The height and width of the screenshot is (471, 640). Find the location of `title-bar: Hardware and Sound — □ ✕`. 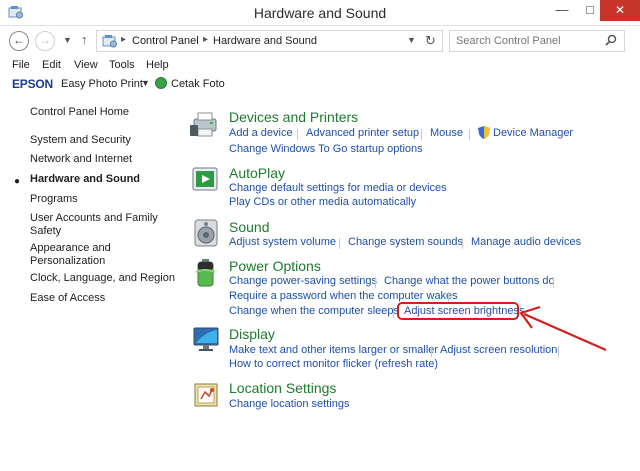

title-bar: Hardware and Sound — □ ✕ is located at coordinates (320, 13).